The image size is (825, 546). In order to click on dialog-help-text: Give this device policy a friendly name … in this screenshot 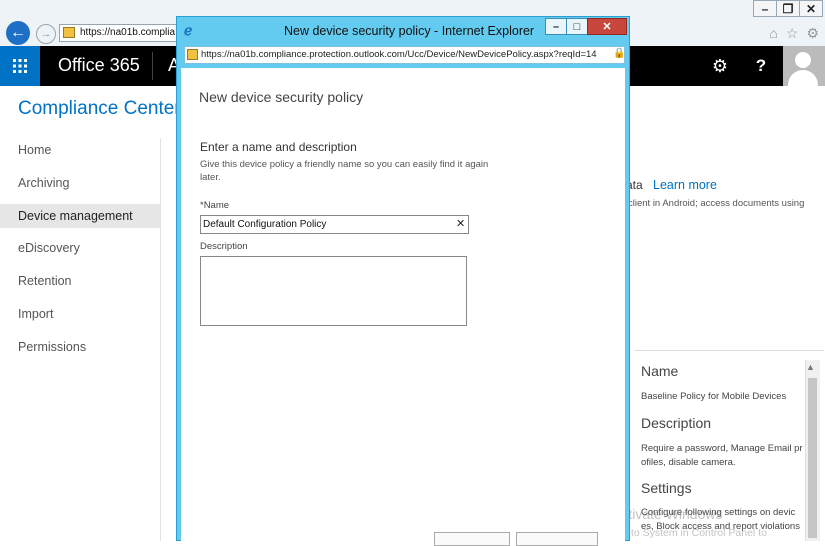, I will do `click(344, 171)`.